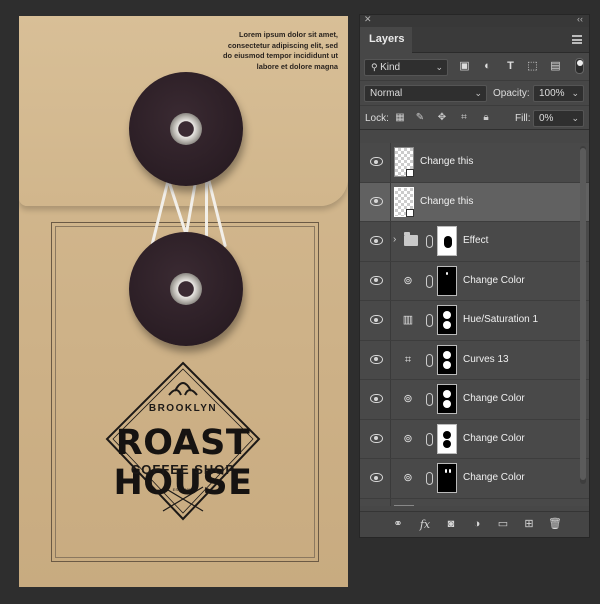 Image resolution: width=600 pixels, height=604 pixels. I want to click on close-panel-icon: ✕, so click(368, 19).